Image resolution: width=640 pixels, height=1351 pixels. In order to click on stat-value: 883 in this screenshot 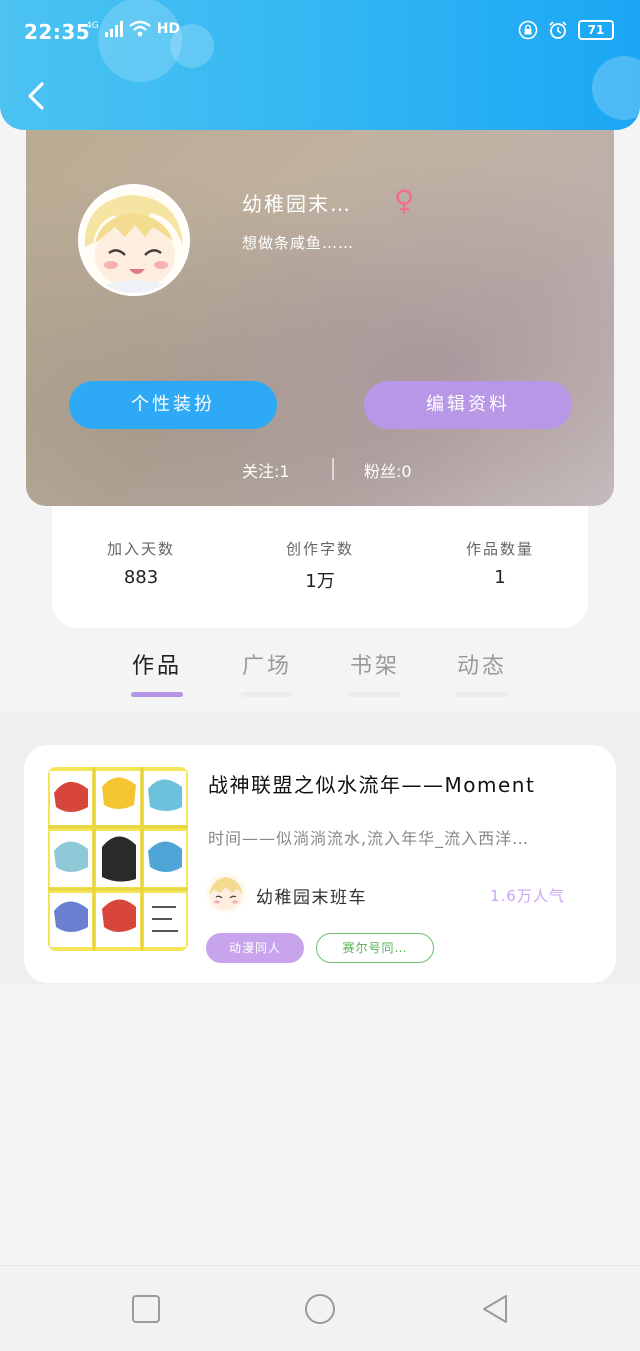, I will do `click(141, 577)`.